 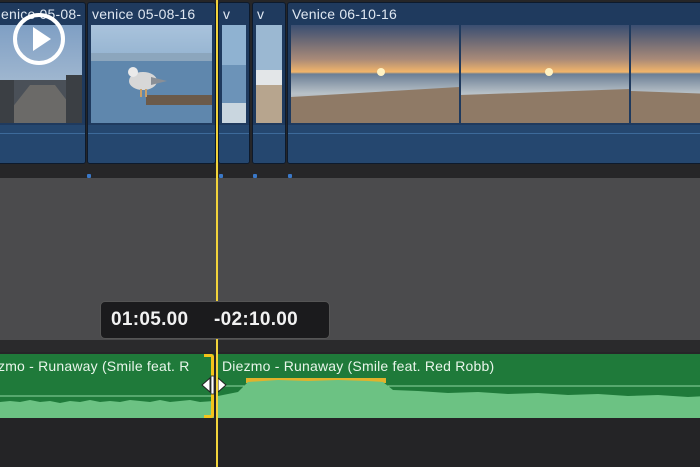 I want to click on ripple-trim-cursor-icon, so click(x=214, y=385).